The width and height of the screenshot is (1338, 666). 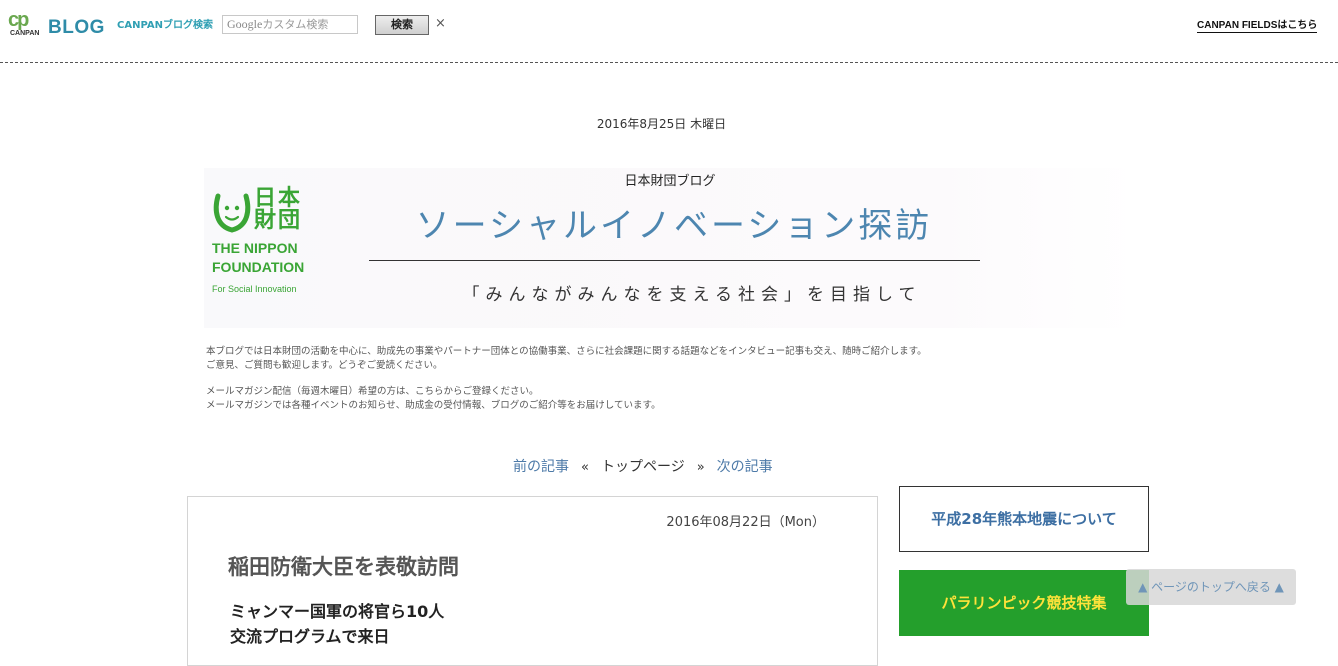 I want to click on blog-wordmark: BLOG, so click(x=76, y=28).